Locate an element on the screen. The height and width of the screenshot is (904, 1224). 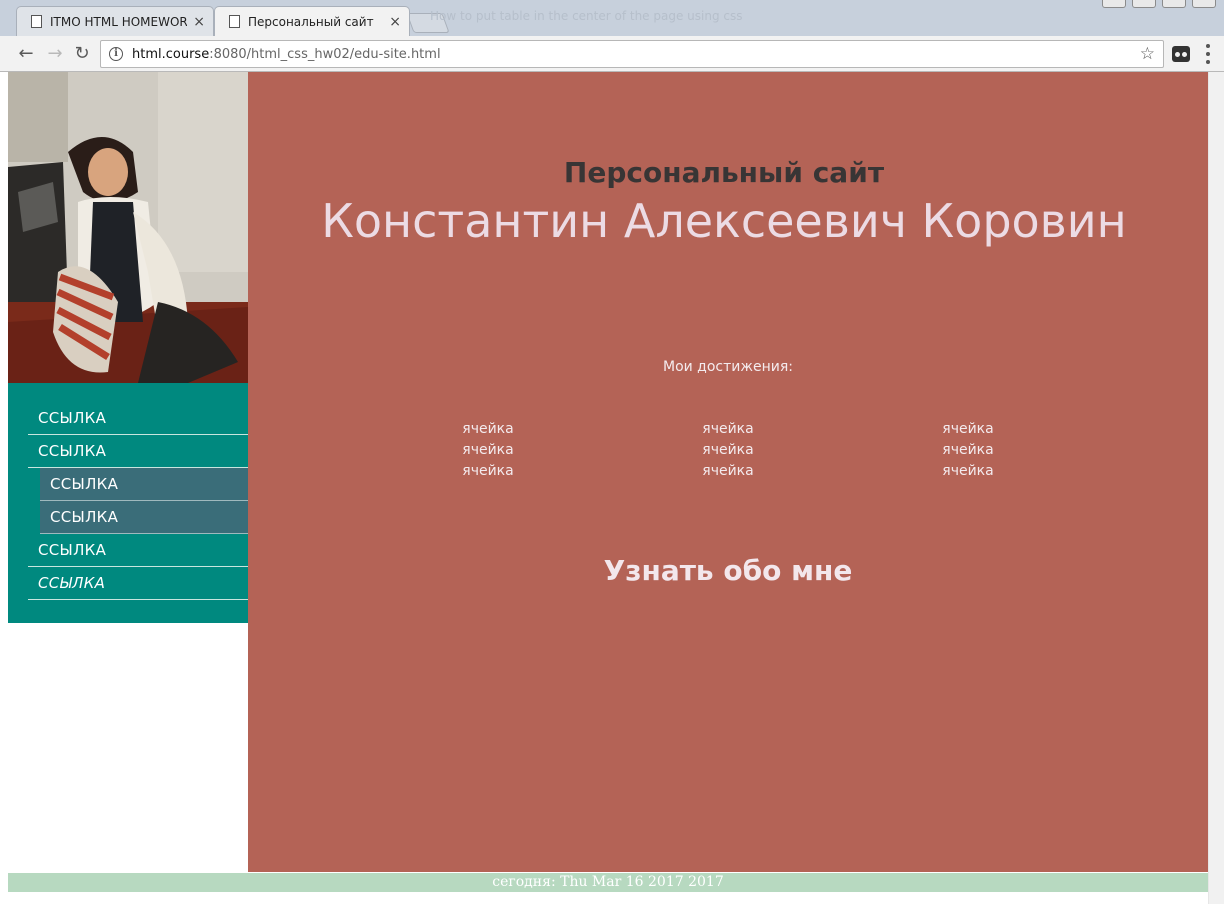
info-icon: i is located at coordinates (116, 54).